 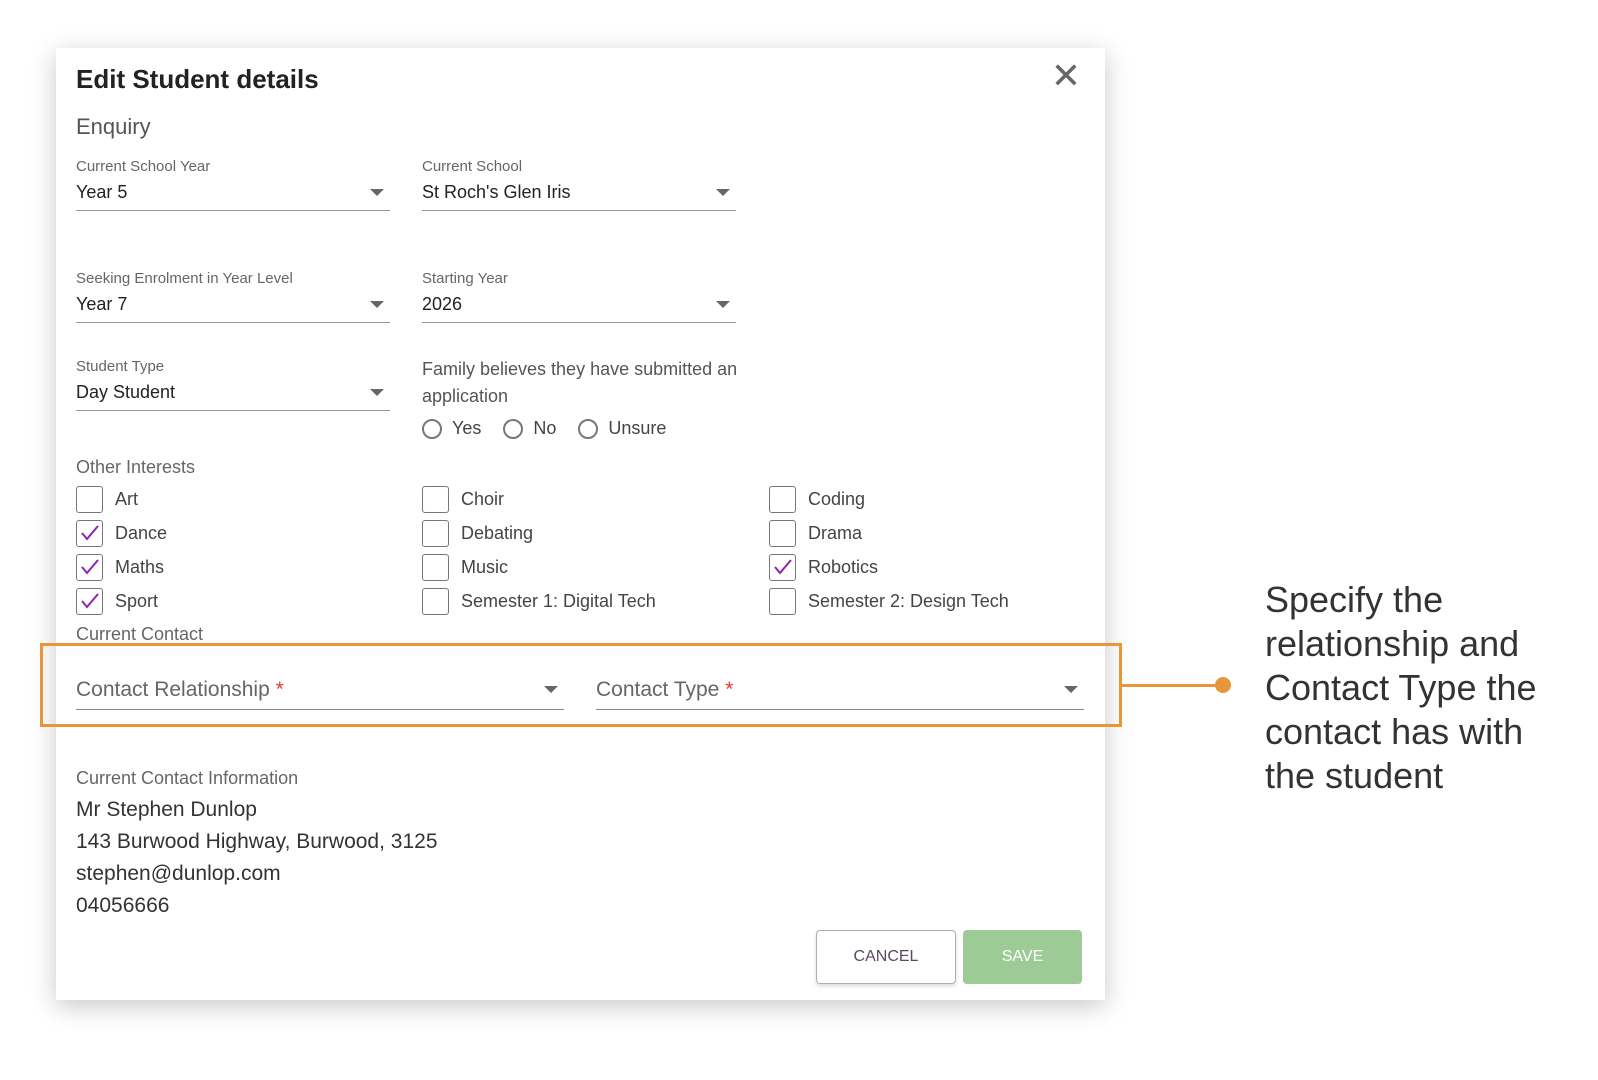 What do you see at coordinates (143, 166) in the screenshot?
I see `field-label: Current School Year` at bounding box center [143, 166].